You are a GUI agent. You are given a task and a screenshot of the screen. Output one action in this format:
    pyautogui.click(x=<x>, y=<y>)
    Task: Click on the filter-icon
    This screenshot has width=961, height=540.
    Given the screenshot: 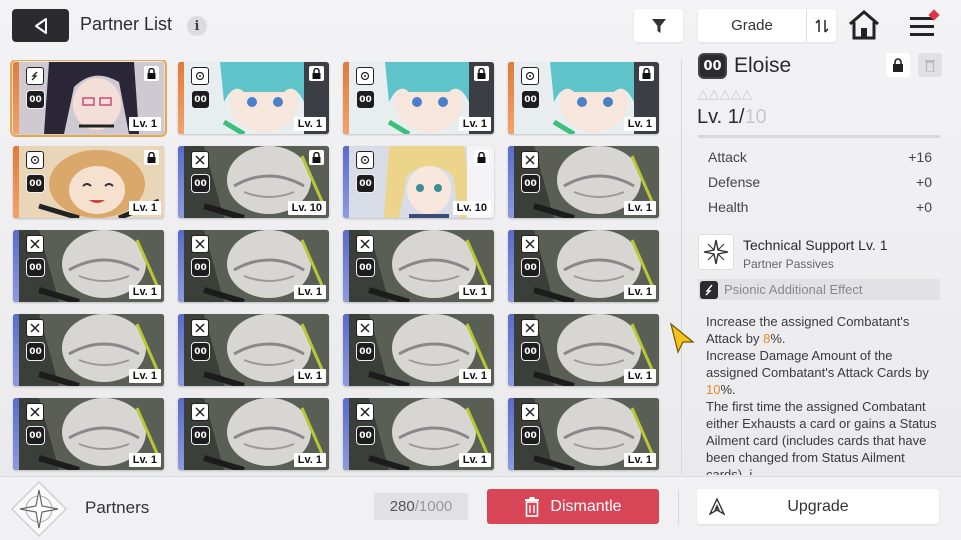 What is the action you would take?
    pyautogui.click(x=658, y=25)
    